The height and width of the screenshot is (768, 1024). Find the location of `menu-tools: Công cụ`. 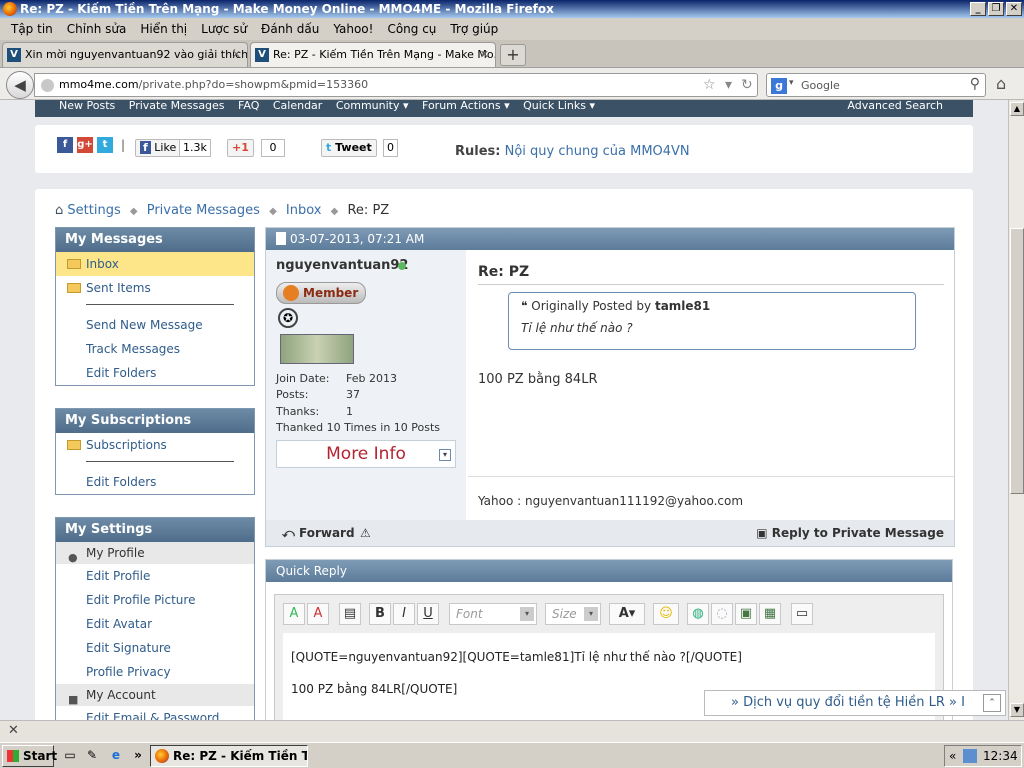

menu-tools: Công cụ is located at coordinates (411, 29).